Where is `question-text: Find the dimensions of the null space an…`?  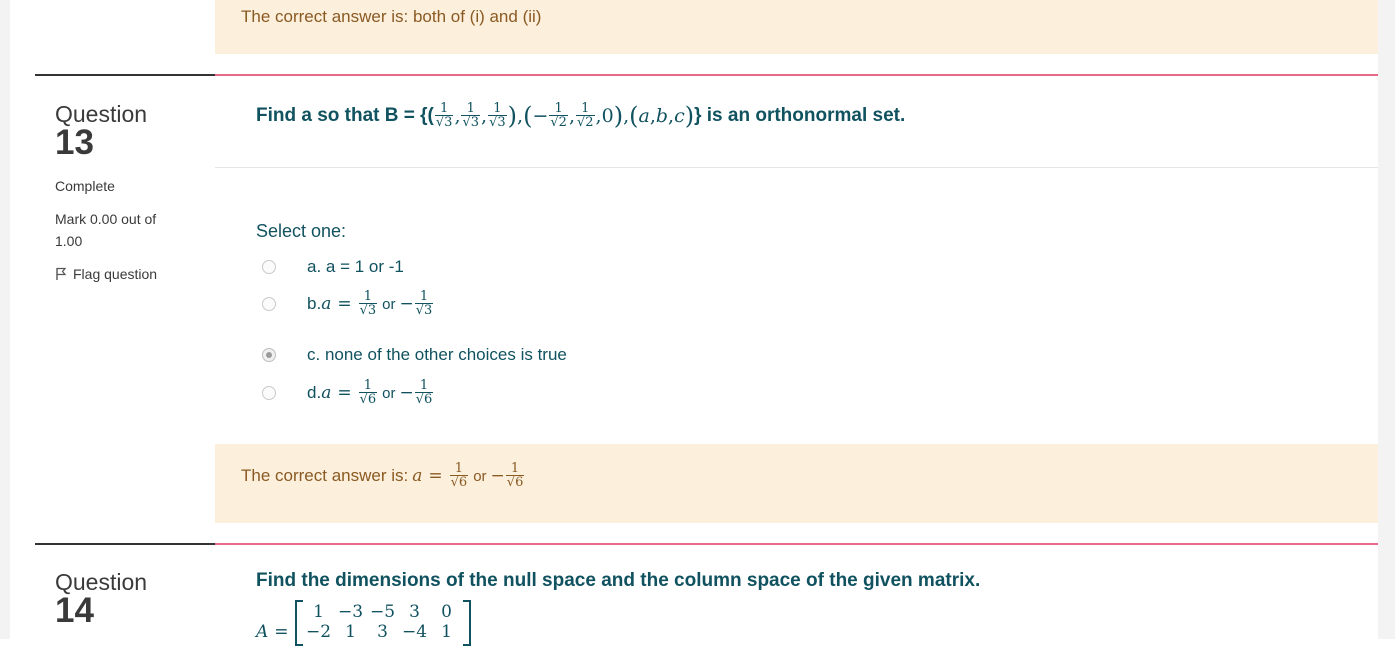 question-text: Find the dimensions of the null space an… is located at coordinates (618, 580).